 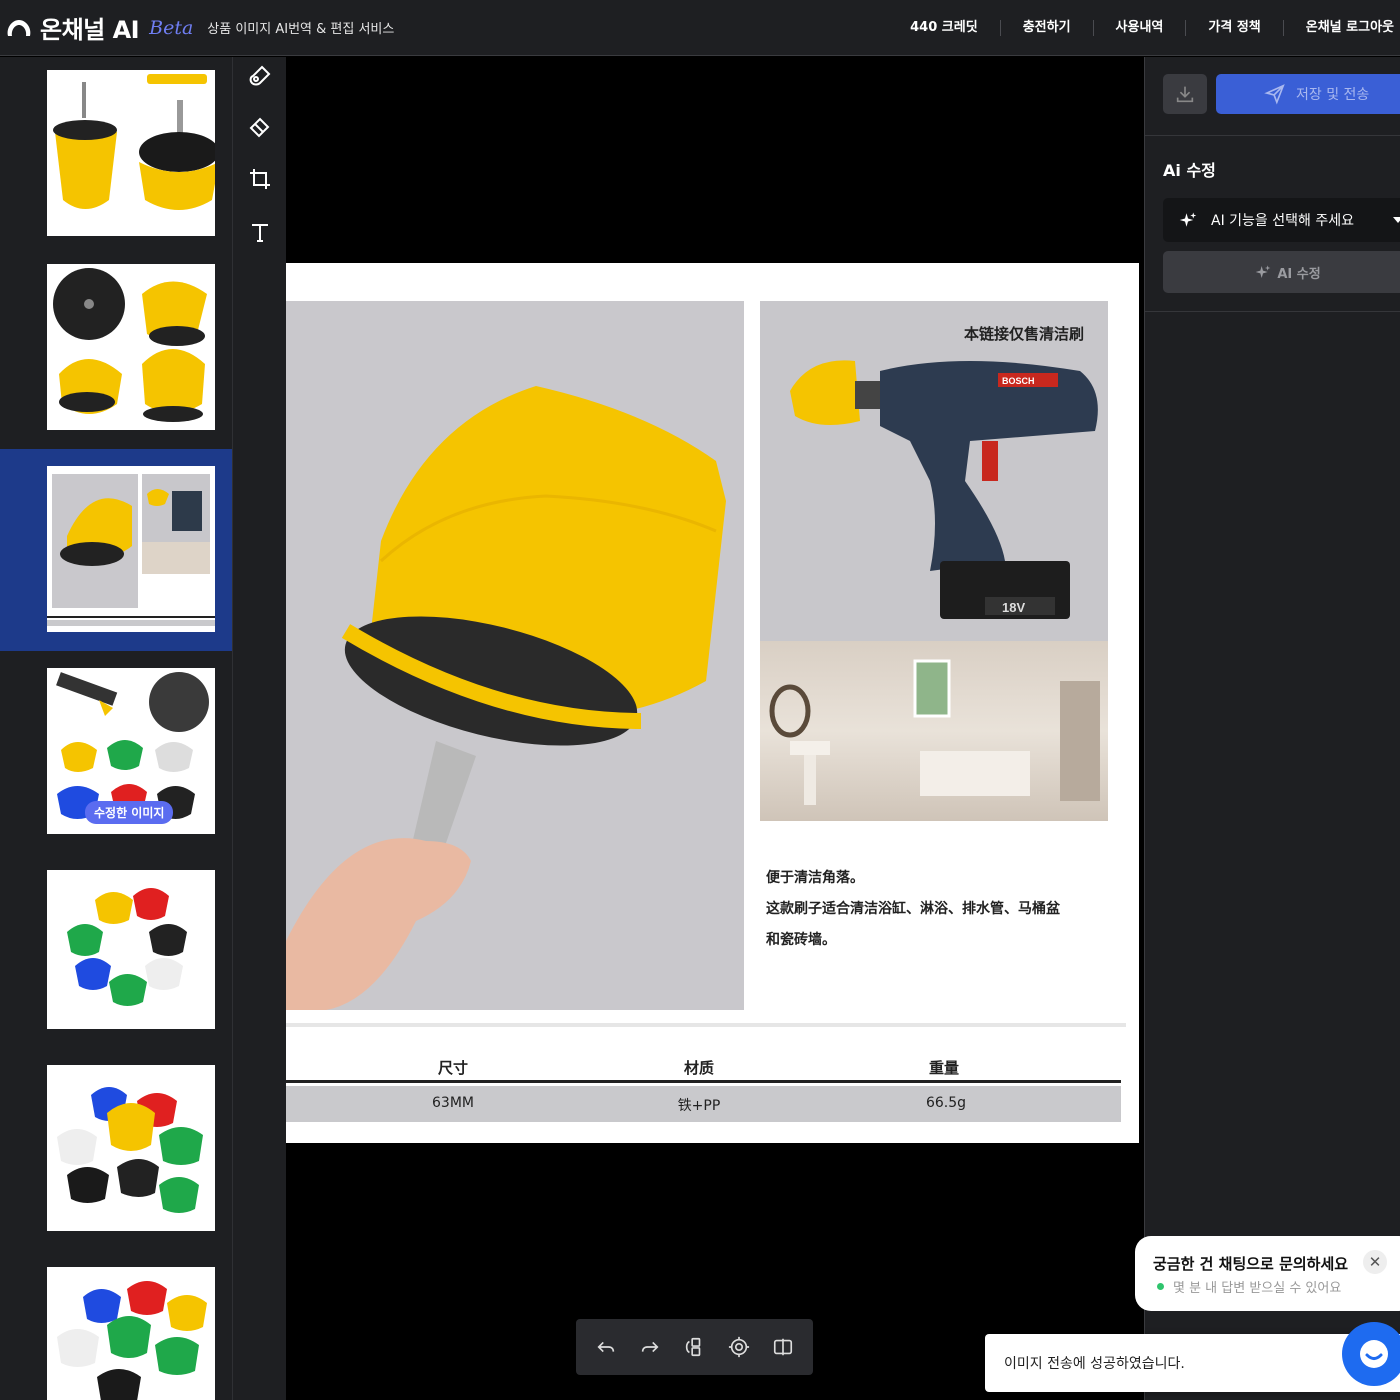 I want to click on current-product-thumb, so click(x=131, y=550).